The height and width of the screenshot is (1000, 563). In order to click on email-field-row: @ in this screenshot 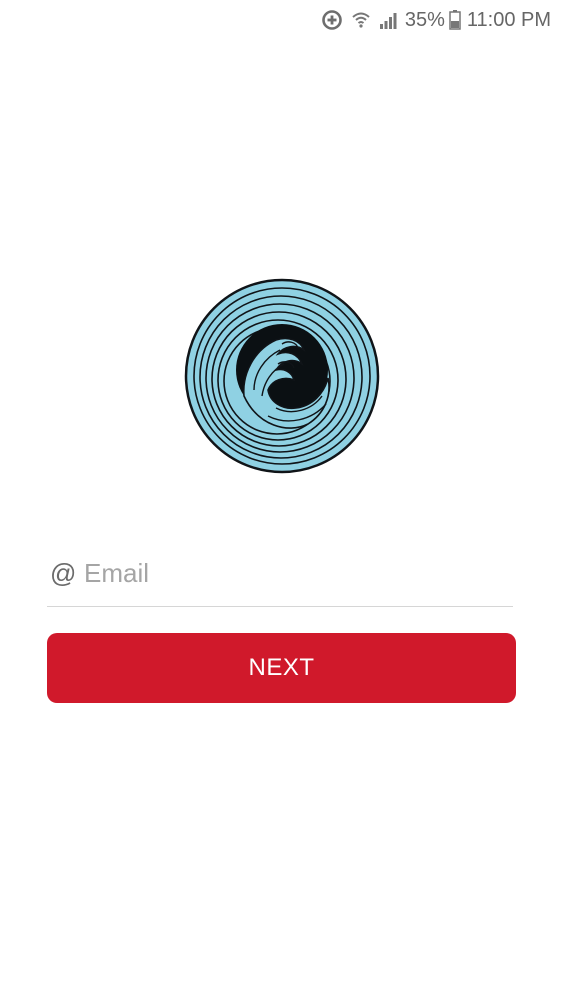, I will do `click(280, 573)`.